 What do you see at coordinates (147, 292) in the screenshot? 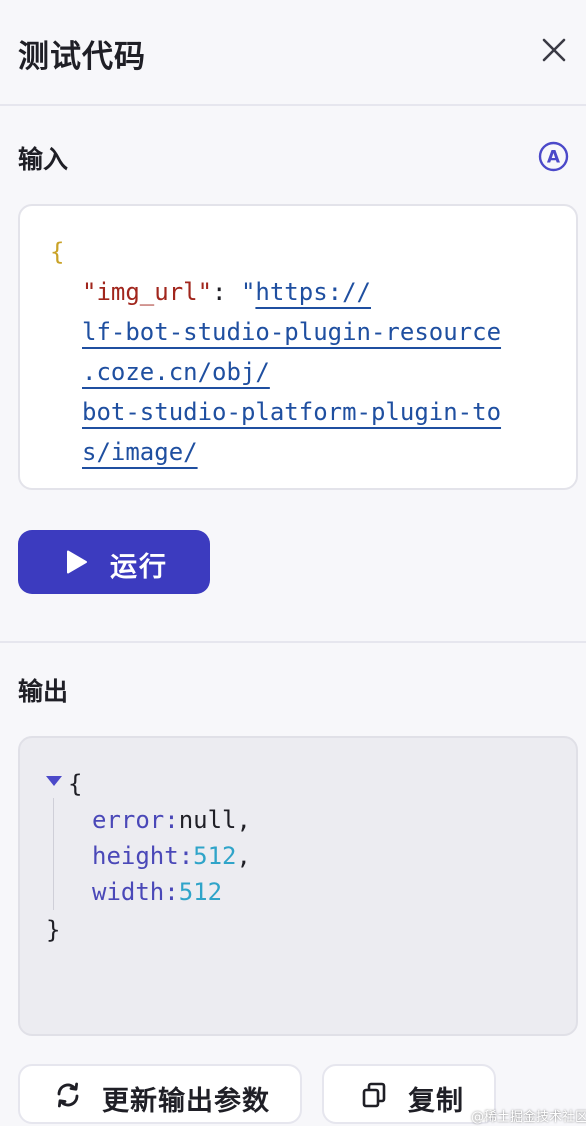
I see `json-key: "img_url"` at bounding box center [147, 292].